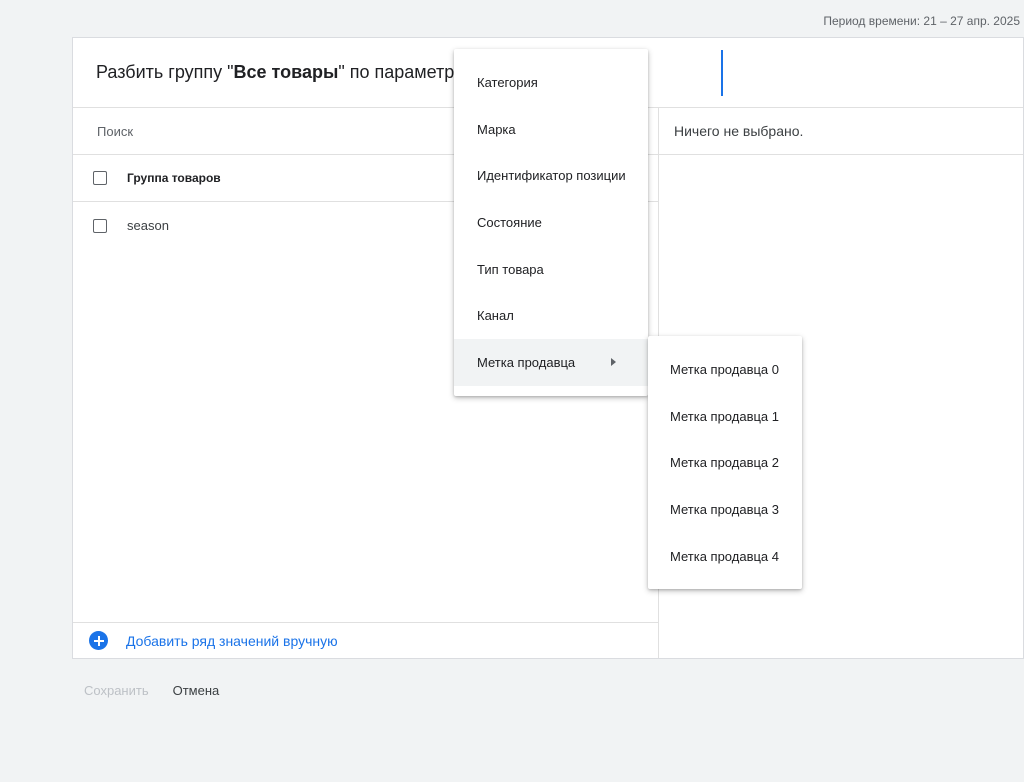 The image size is (1024, 782). Describe the element at coordinates (526, 362) in the screenshot. I see `menu-item-custom-label-text: Метка продавца` at that location.